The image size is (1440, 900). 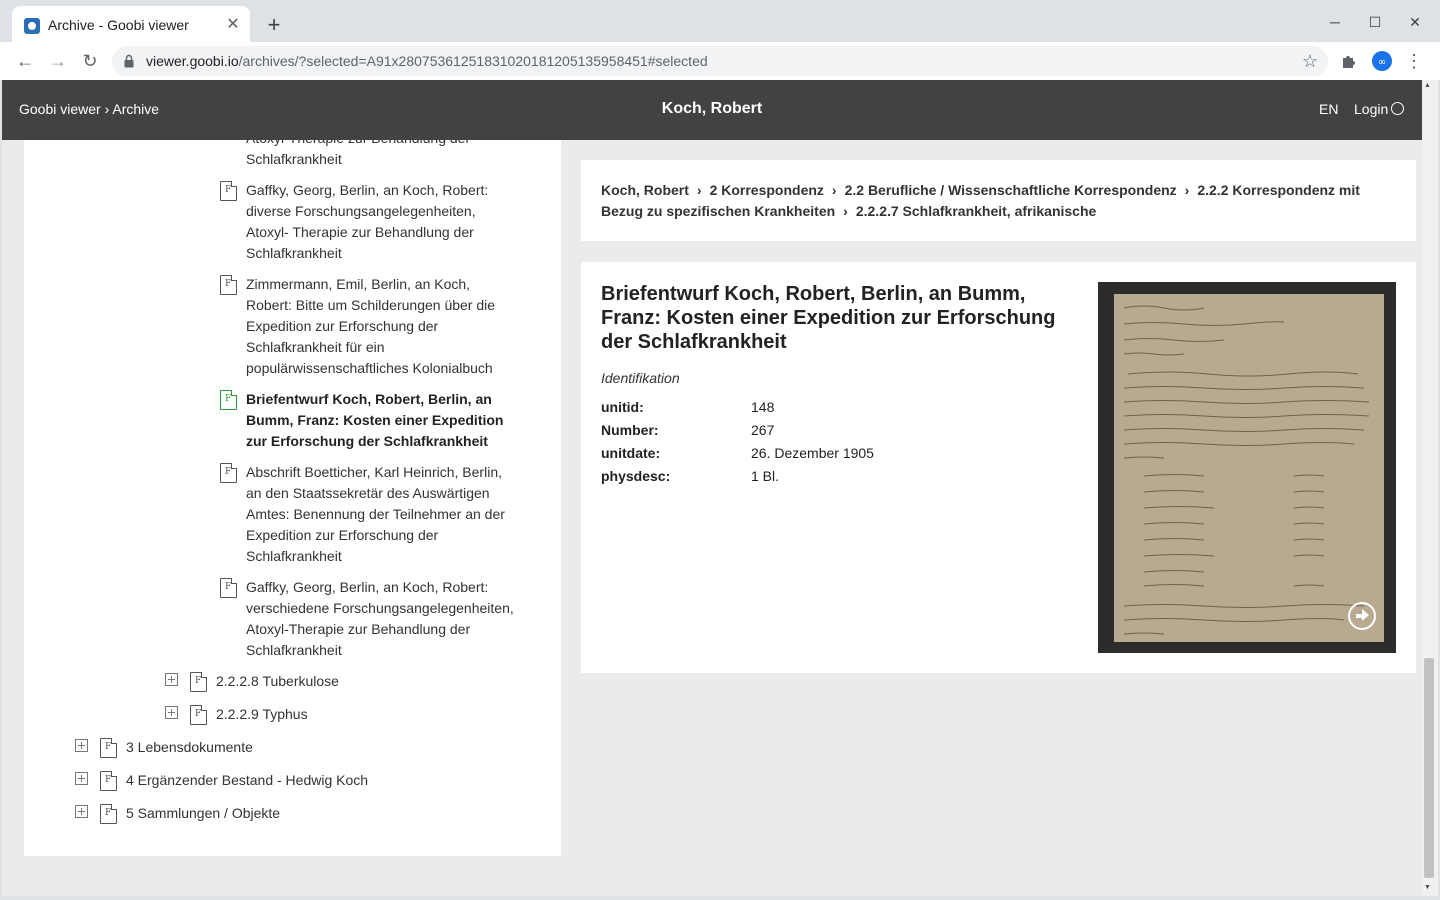 What do you see at coordinates (129, 61) in the screenshot?
I see `lock-icon` at bounding box center [129, 61].